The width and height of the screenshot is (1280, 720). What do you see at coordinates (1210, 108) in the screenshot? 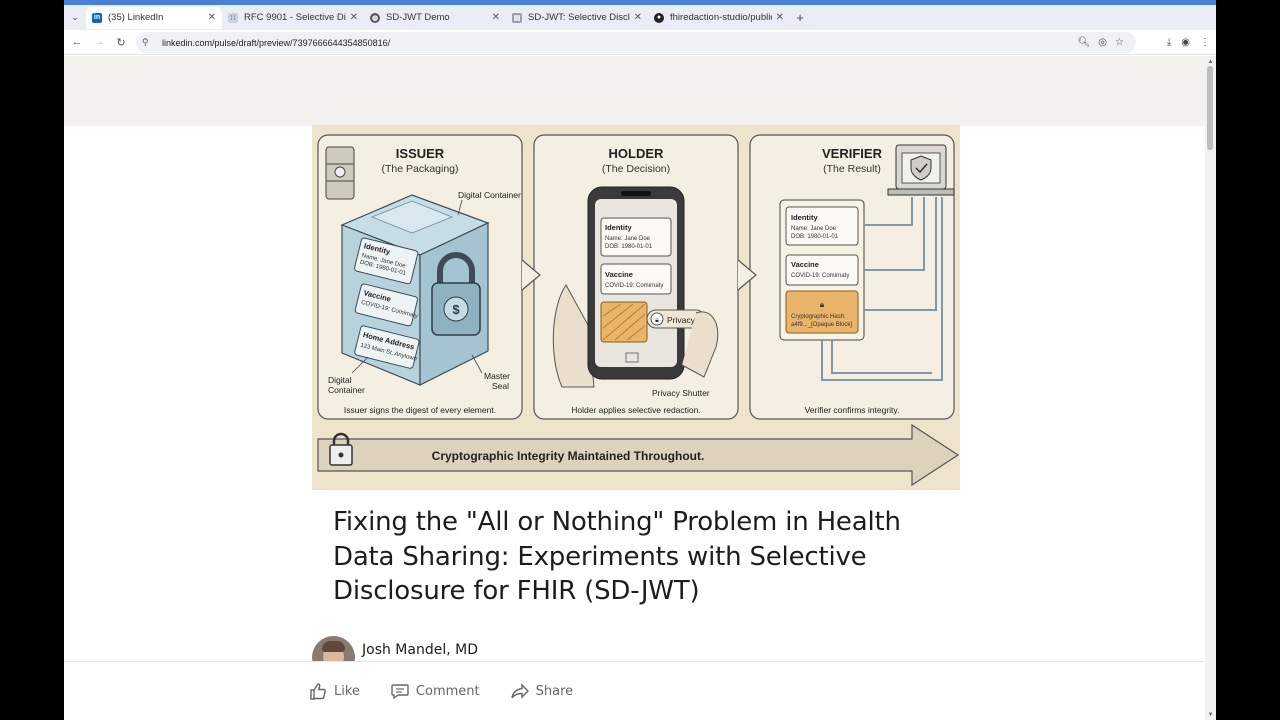
I see `scroll-thumb` at bounding box center [1210, 108].